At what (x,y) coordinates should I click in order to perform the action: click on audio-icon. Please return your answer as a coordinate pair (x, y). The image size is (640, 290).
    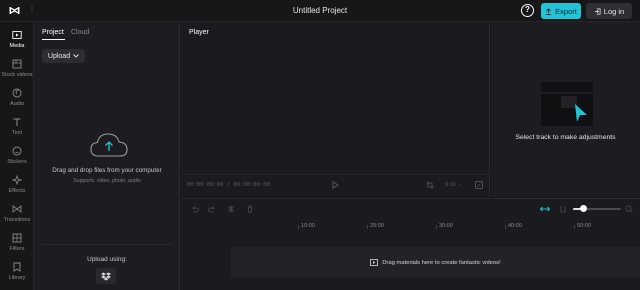
    Looking at the image, I should click on (17, 93).